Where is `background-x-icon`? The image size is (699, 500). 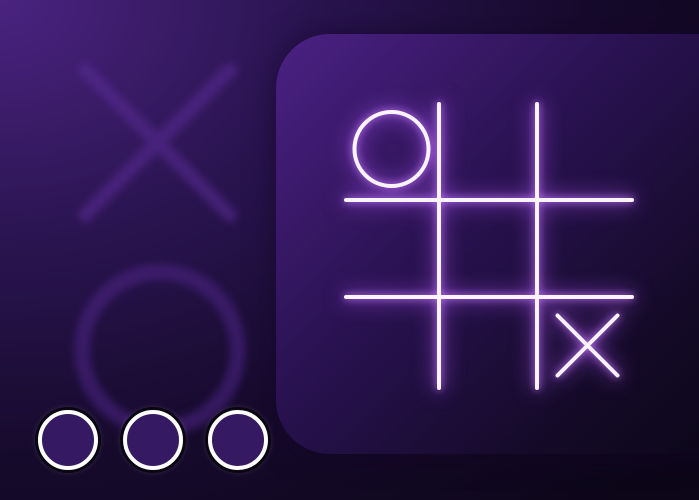 background-x-icon is located at coordinates (157, 142).